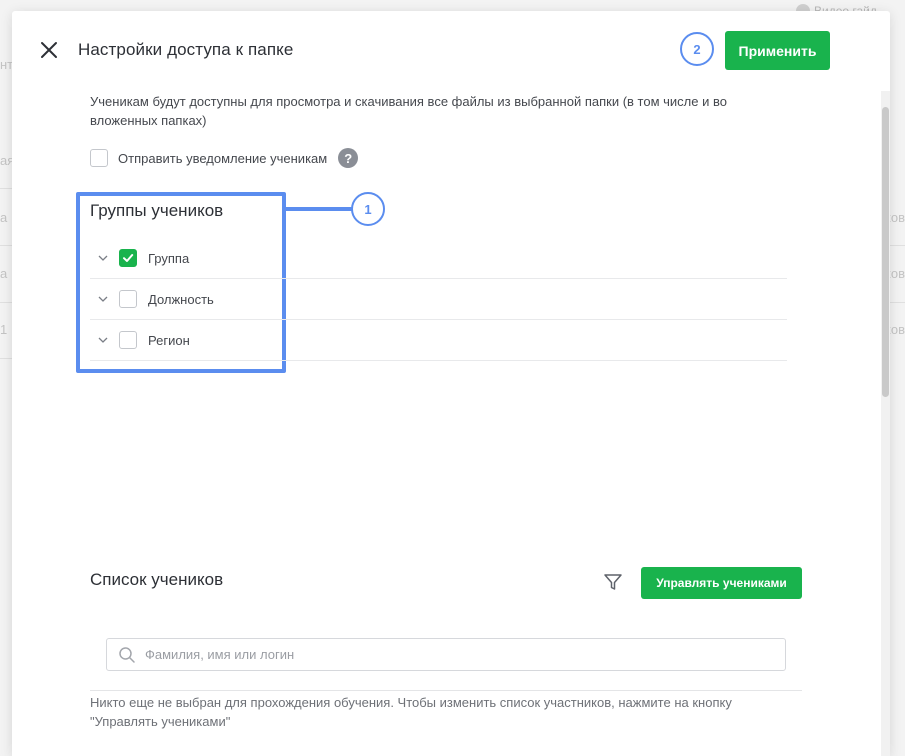 This screenshot has height=756, width=905. I want to click on callout-badge-1: 1, so click(368, 209).